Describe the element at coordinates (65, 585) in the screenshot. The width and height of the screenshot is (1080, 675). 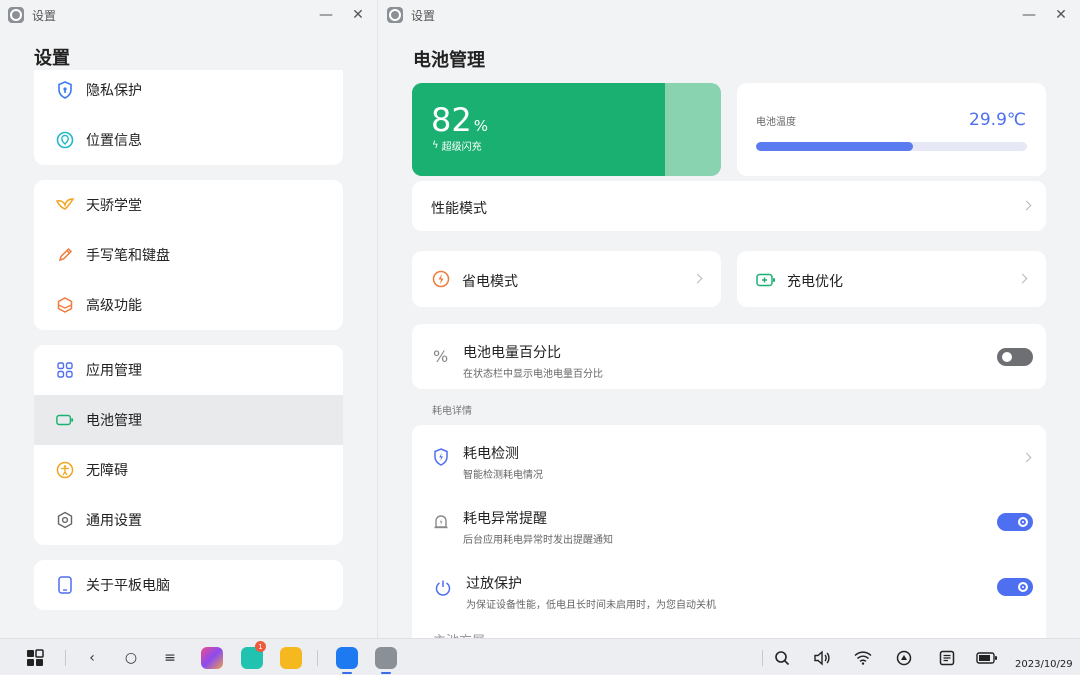
I see `tablet-icon` at that location.